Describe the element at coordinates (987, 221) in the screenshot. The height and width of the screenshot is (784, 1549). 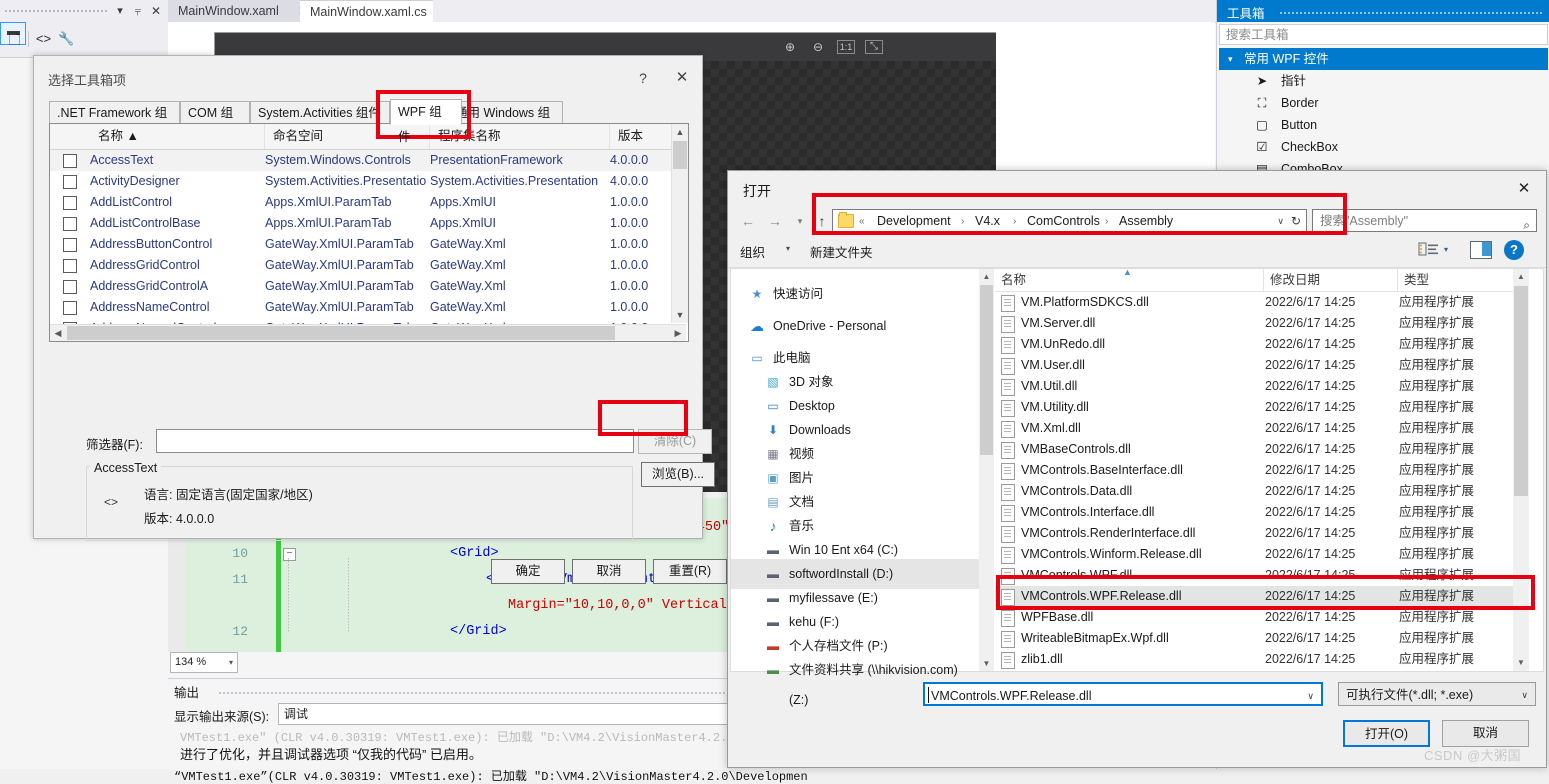
I see `breadcrumb-item-v4x: V4.x` at that location.